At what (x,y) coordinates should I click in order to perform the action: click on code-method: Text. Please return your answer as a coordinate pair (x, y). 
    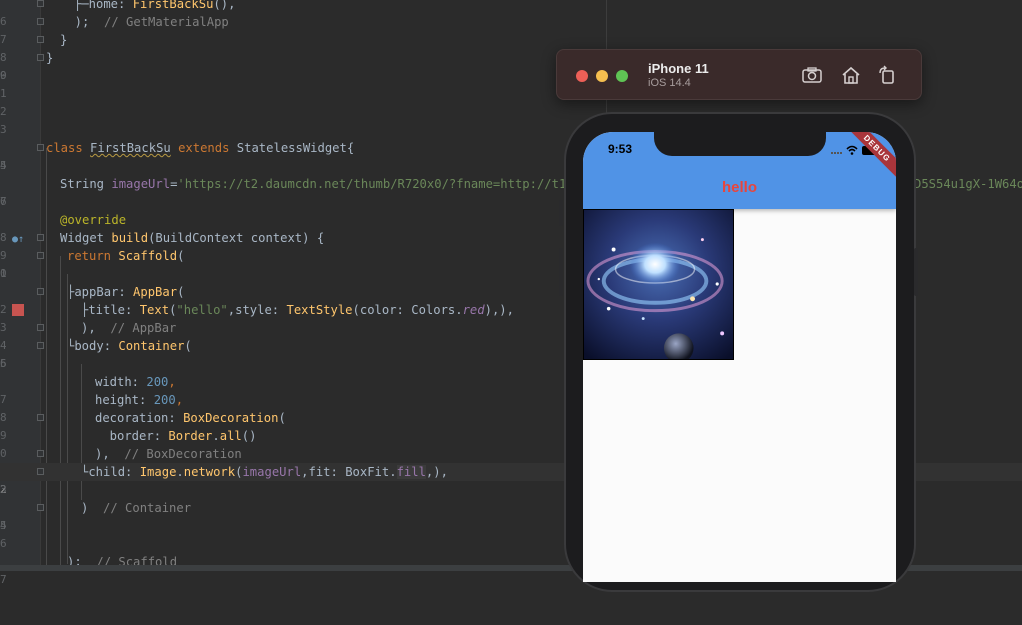
    Looking at the image, I should click on (154, 310).